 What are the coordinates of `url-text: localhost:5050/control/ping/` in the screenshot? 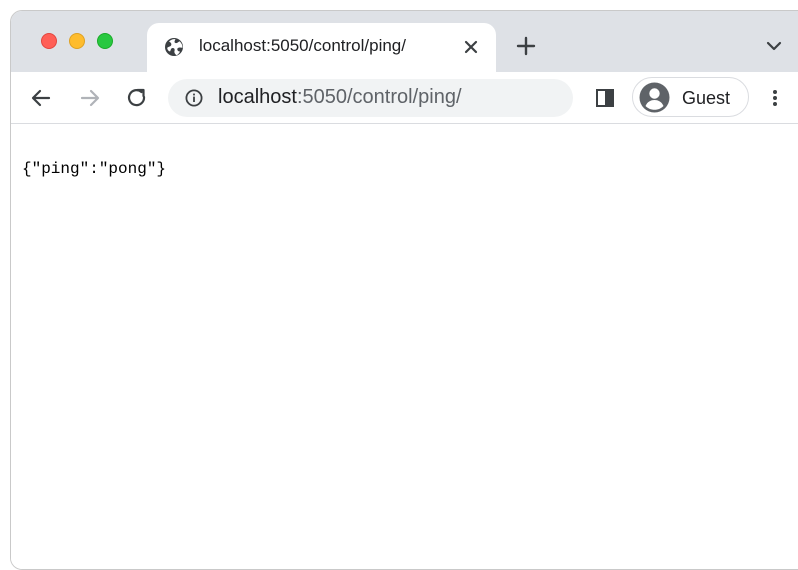 It's located at (340, 97).